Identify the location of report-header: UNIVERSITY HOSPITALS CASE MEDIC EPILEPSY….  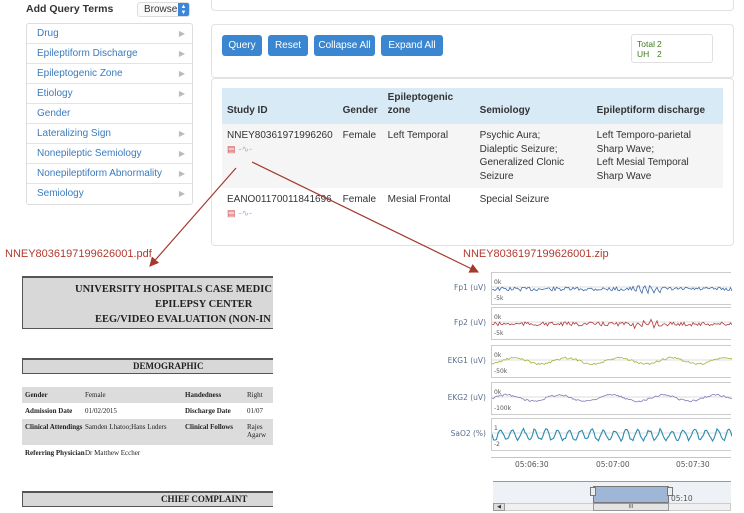
(147, 302).